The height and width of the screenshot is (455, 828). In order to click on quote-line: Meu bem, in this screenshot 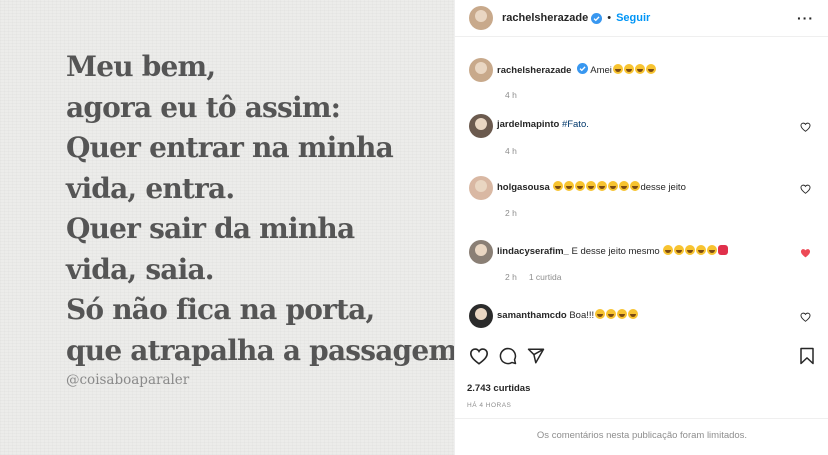, I will do `click(141, 66)`.